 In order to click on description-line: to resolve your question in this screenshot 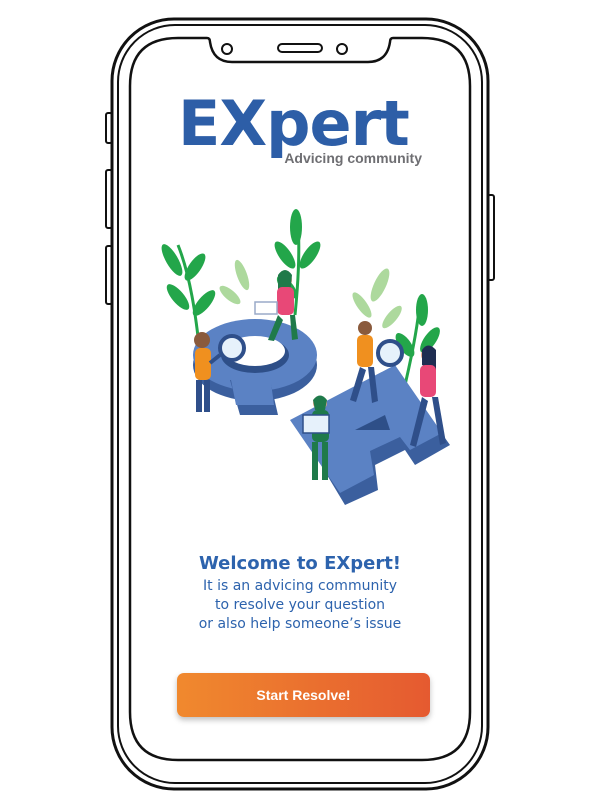, I will do `click(300, 605)`.